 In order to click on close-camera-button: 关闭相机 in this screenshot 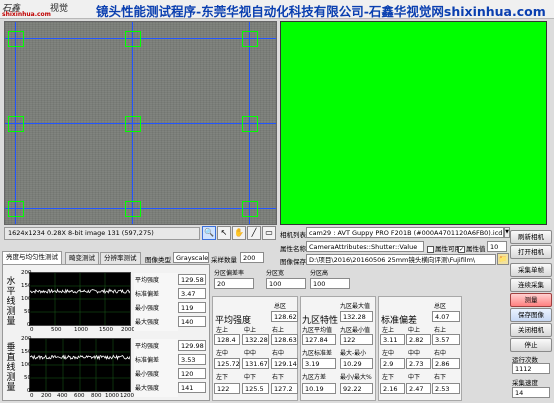, I will do `click(531, 330)`.